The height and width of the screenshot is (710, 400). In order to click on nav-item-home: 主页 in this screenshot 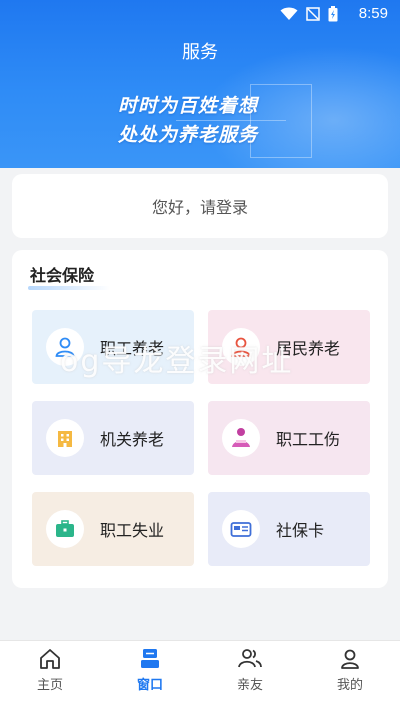, I will do `click(50, 675)`.